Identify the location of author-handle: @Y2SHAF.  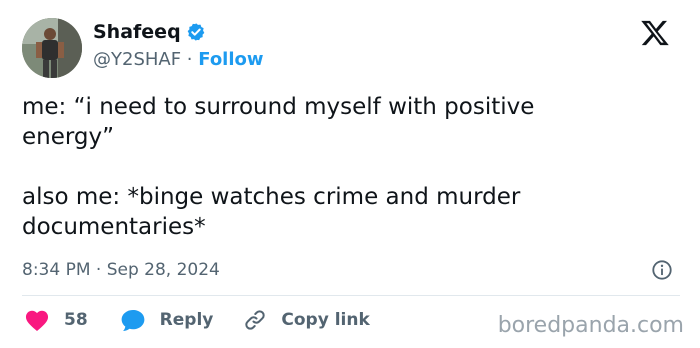
(137, 59).